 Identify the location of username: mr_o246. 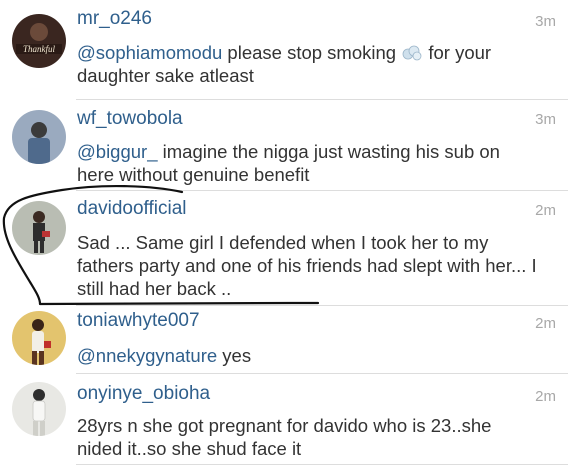
(114, 19).